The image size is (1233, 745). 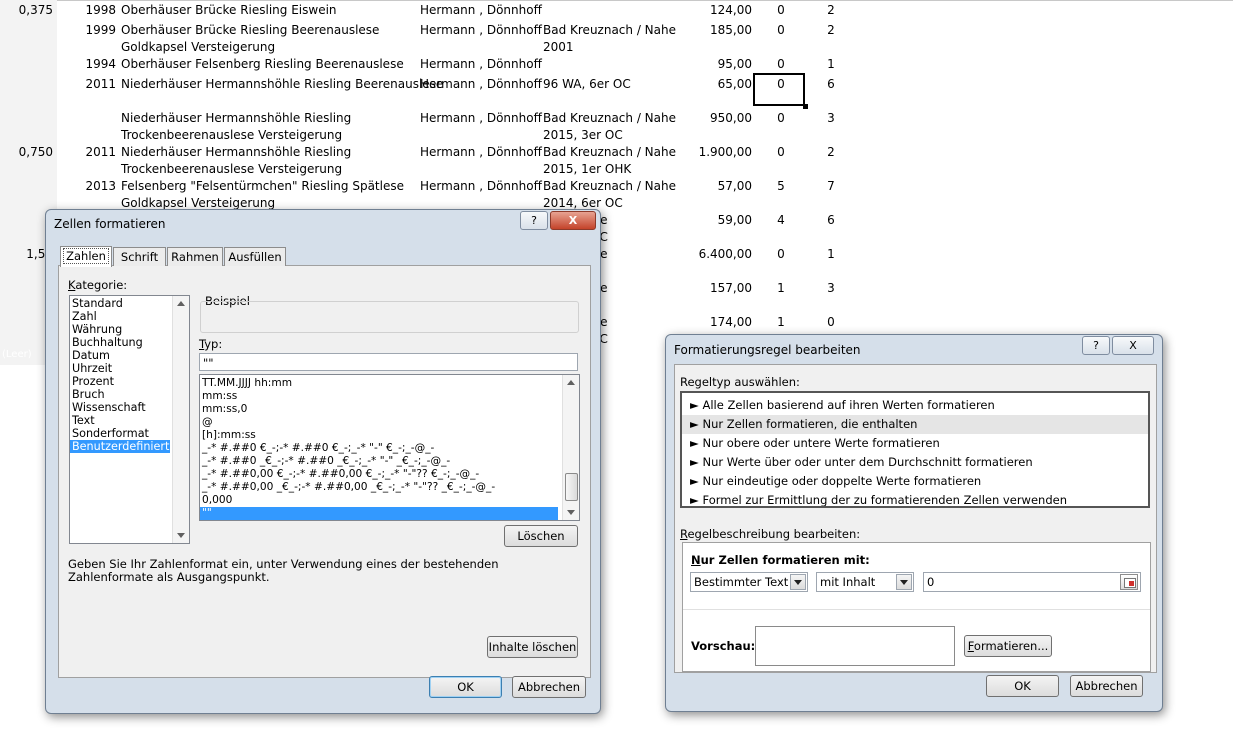 What do you see at coordinates (1129, 582) in the screenshot?
I see `range-picker-icon` at bounding box center [1129, 582].